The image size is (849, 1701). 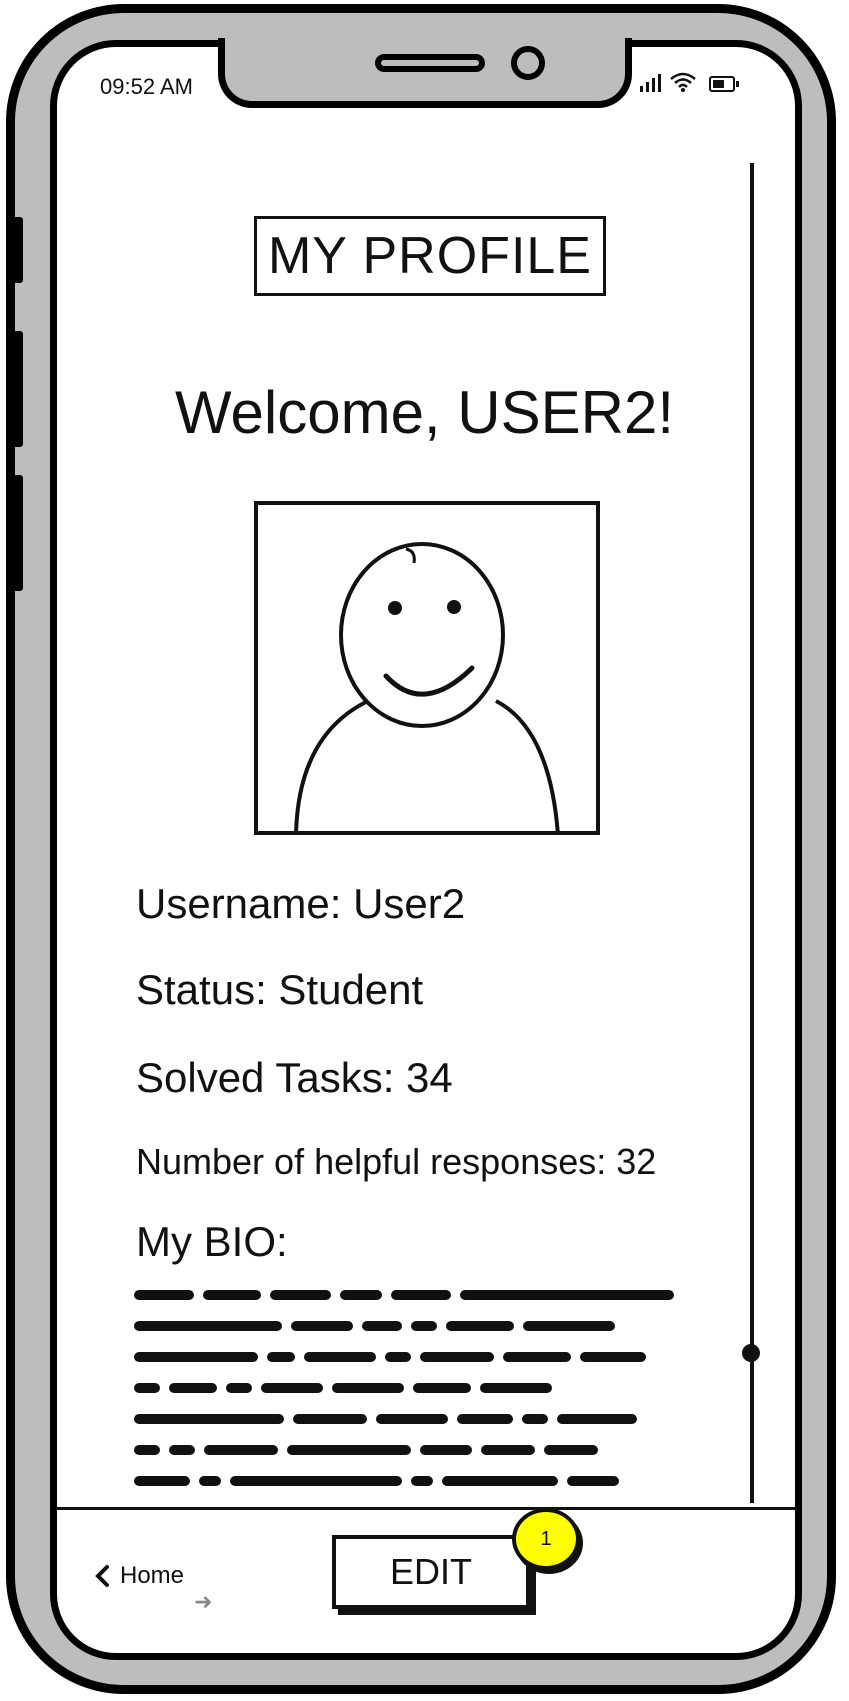 I want to click on bio-label: My BIO:, so click(x=212, y=1241).